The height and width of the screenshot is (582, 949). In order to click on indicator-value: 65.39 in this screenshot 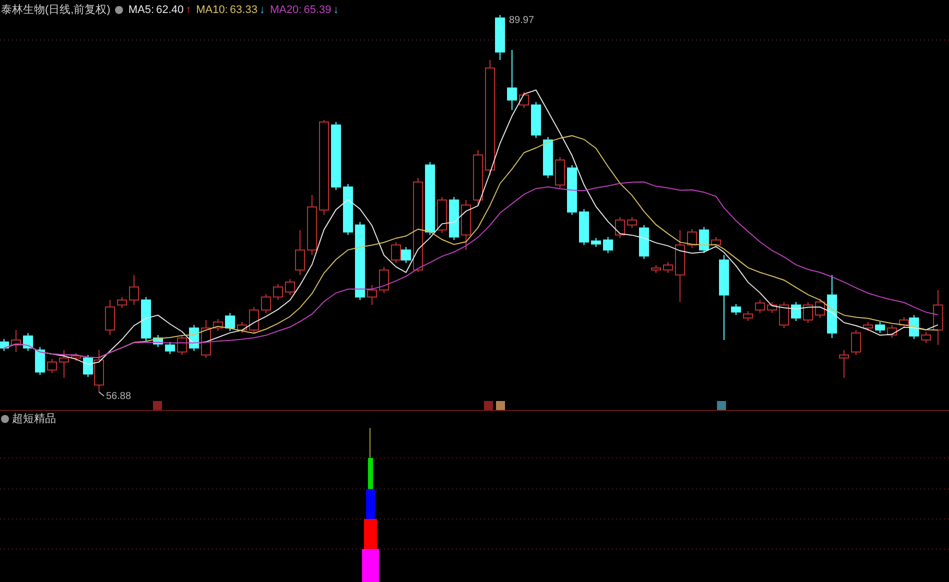, I will do `click(318, 10)`.